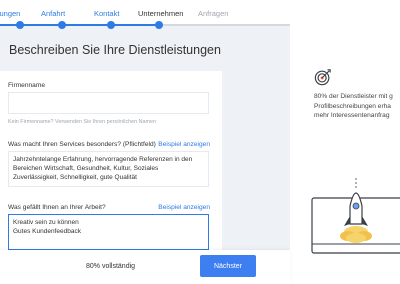  Describe the element at coordinates (106, 13) in the screenshot. I see `step-label-kontakt: Kontakt` at that location.